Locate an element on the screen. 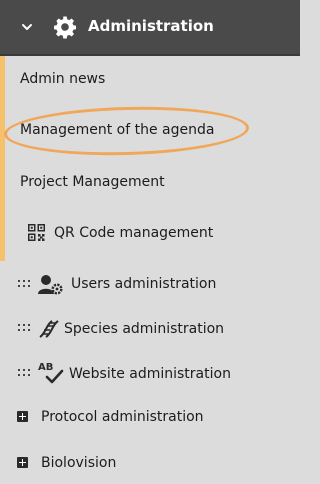 The width and height of the screenshot is (320, 484). menu-item-label: Biolovision is located at coordinates (79, 463).